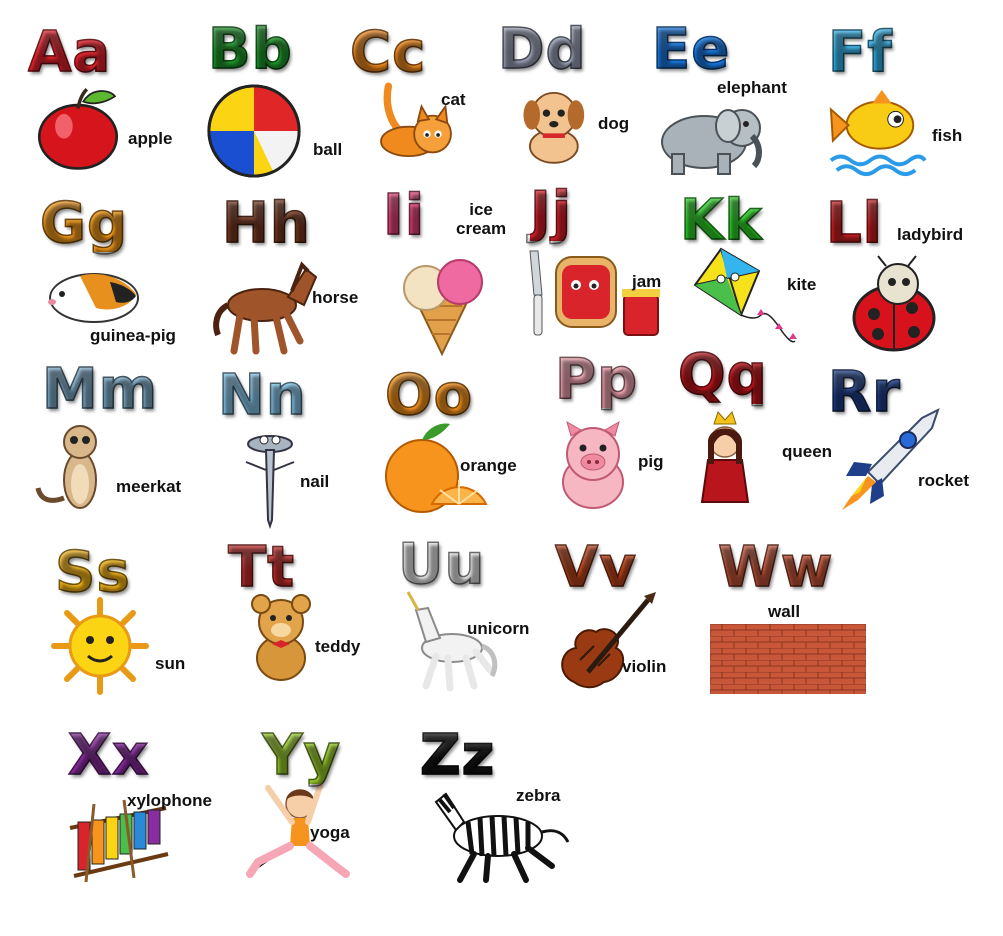  What do you see at coordinates (92, 572) in the screenshot?
I see `letter-pair-s: Ss` at bounding box center [92, 572].